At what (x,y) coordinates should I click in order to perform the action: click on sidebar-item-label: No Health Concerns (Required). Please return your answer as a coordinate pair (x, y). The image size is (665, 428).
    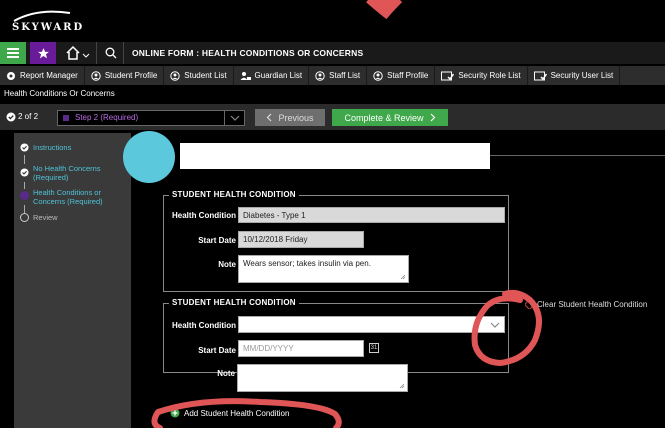
    Looking at the image, I should click on (67, 173).